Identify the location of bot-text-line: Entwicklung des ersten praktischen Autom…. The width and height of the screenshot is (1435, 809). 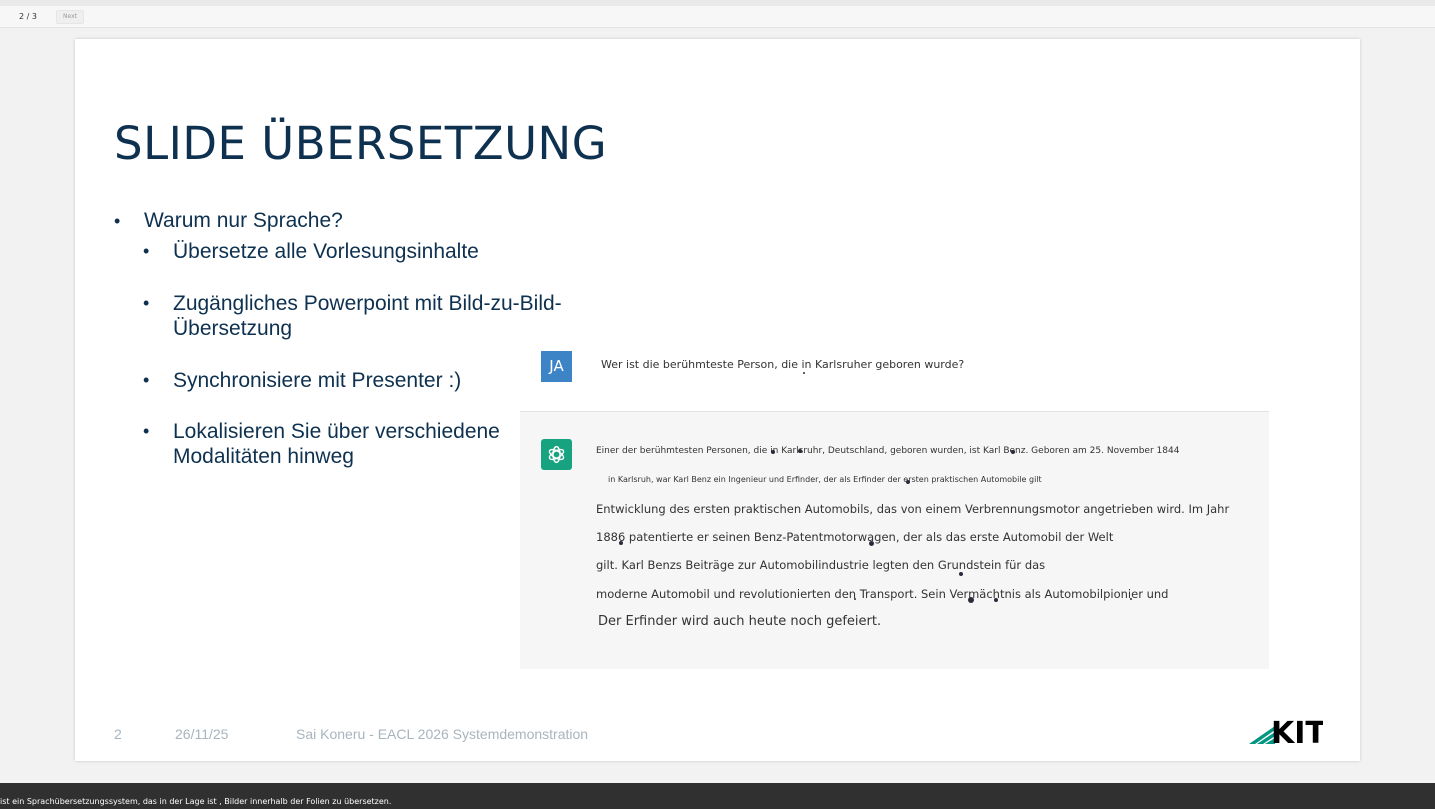
(913, 509).